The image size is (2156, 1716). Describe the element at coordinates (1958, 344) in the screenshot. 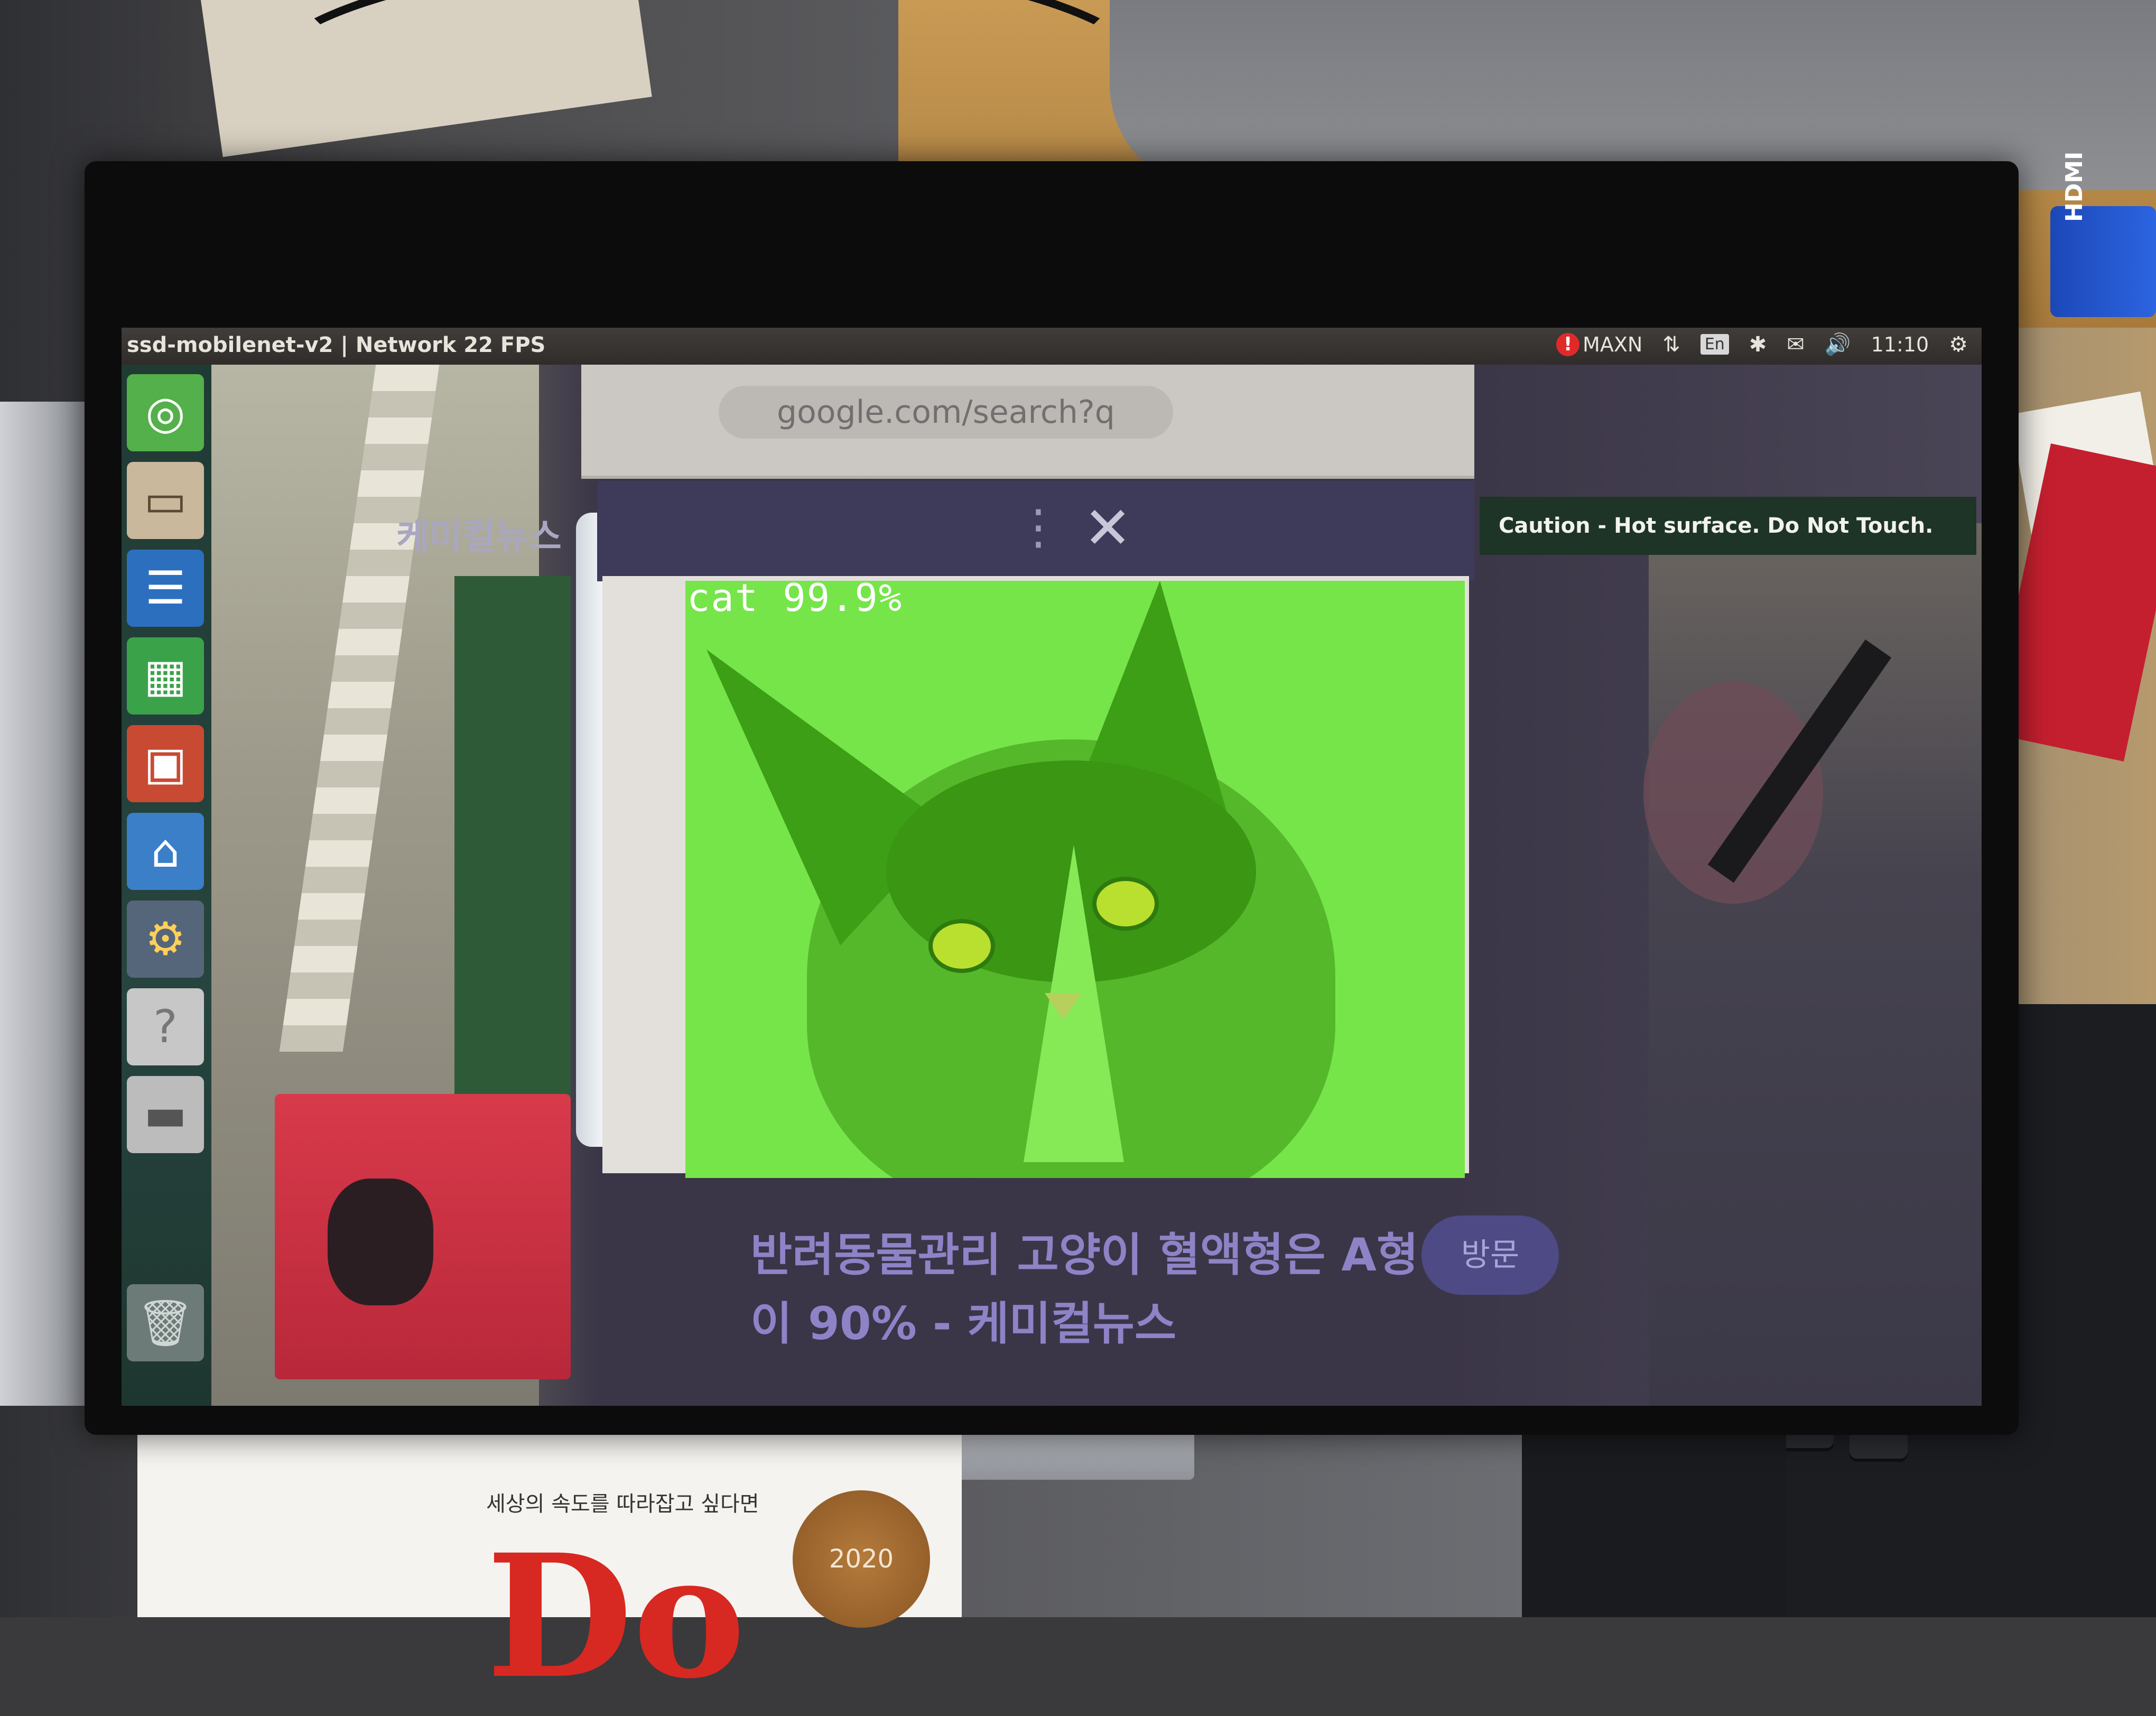

I see `gear-icon: ⚙` at that location.